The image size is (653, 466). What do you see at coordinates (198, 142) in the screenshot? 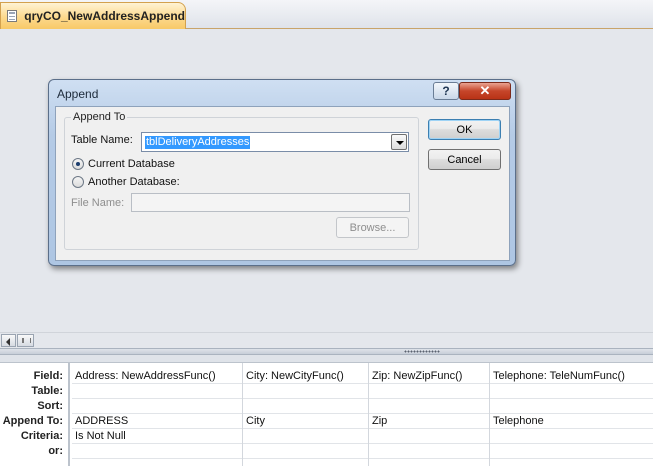
I see `table-name-value: tblDeliveryAddresses` at bounding box center [198, 142].